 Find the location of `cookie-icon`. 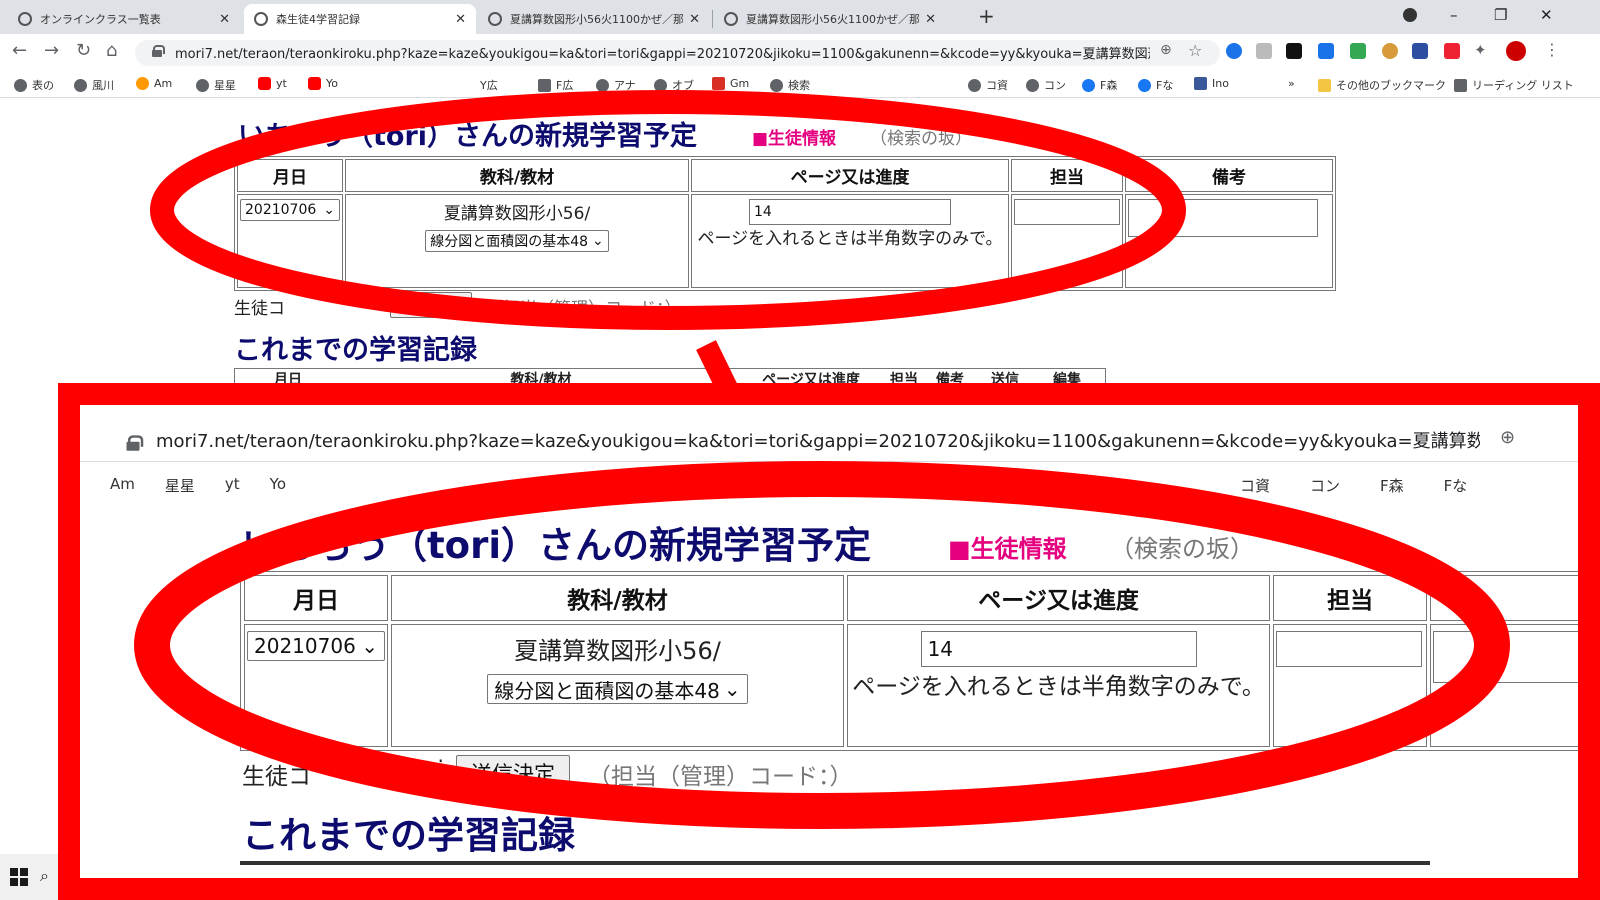

cookie-icon is located at coordinates (1390, 51).